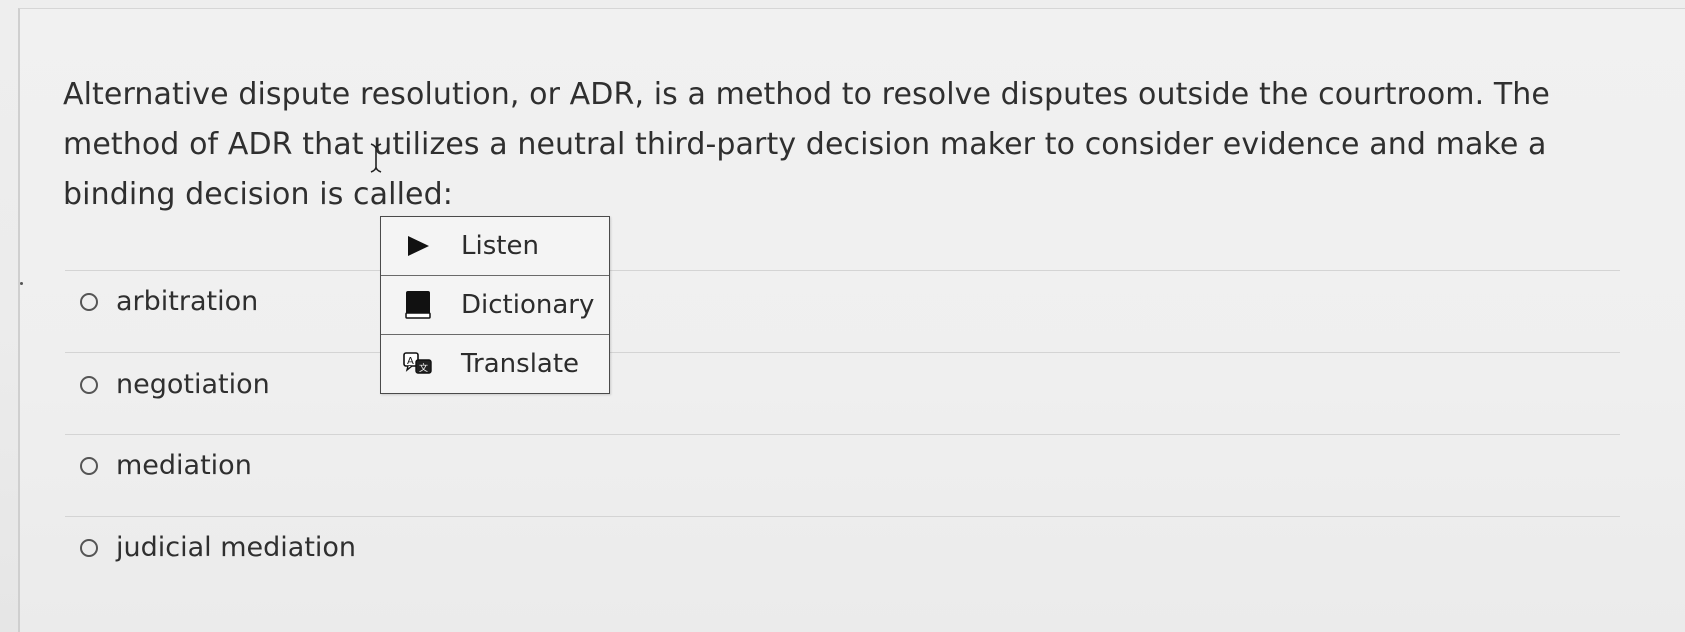  I want to click on option-arbitration: arbitration, so click(169, 301).